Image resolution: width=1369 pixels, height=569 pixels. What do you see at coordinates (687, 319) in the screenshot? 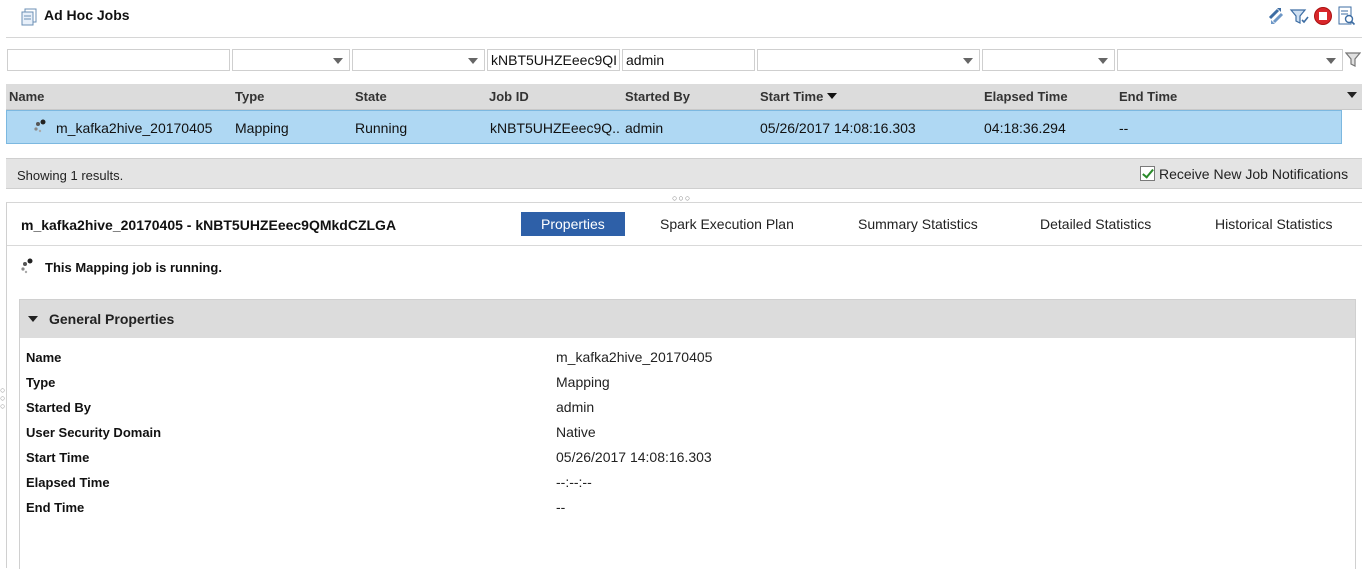
I see `general-properties-header: General Properties` at bounding box center [687, 319].